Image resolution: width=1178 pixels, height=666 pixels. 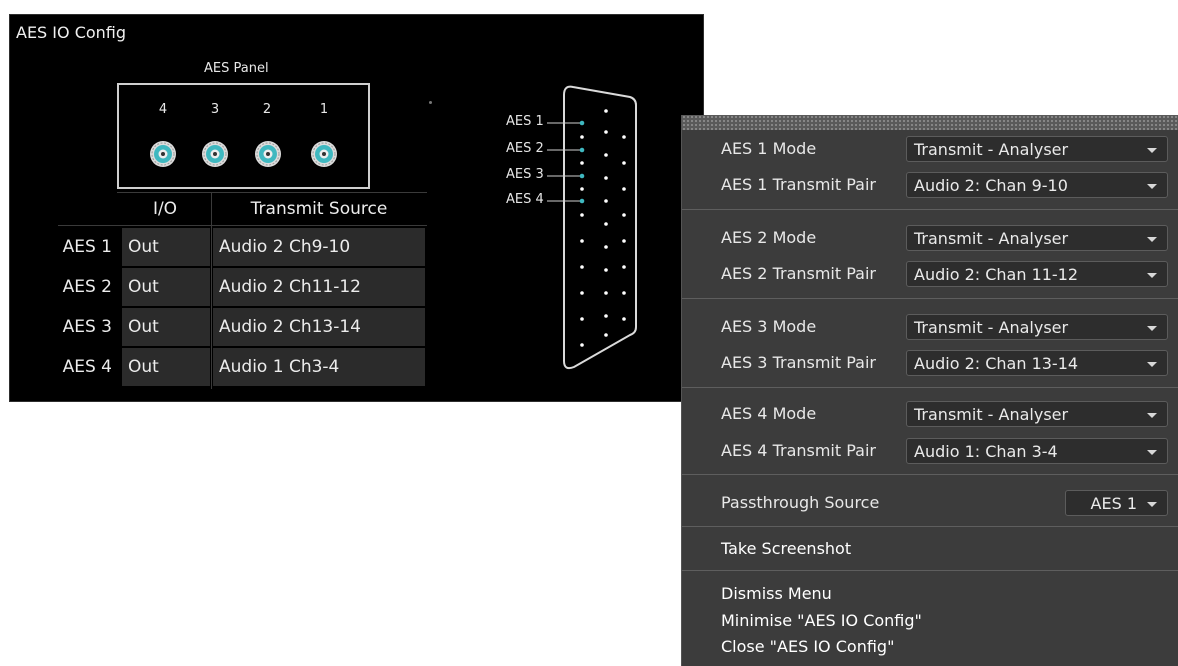 I want to click on aes-connector-diagram: AES 1 AES 2 AES 3 AES 4, so click(x=590, y=232).